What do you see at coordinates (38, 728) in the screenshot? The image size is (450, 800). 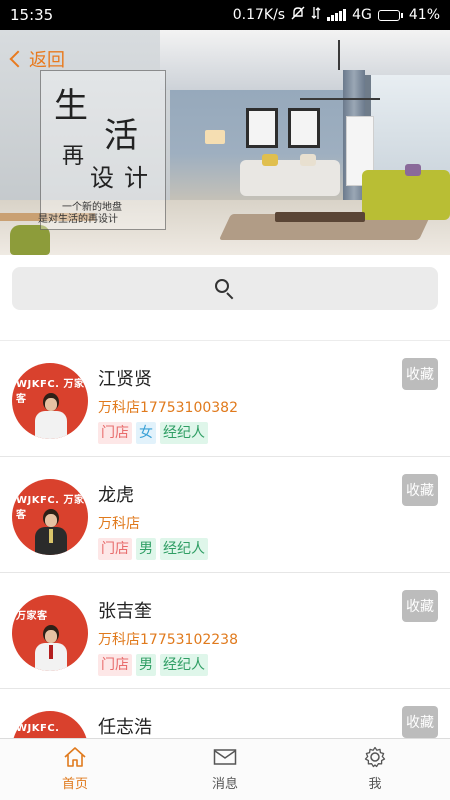 I see `avatar-brand: WJKFC.` at bounding box center [38, 728].